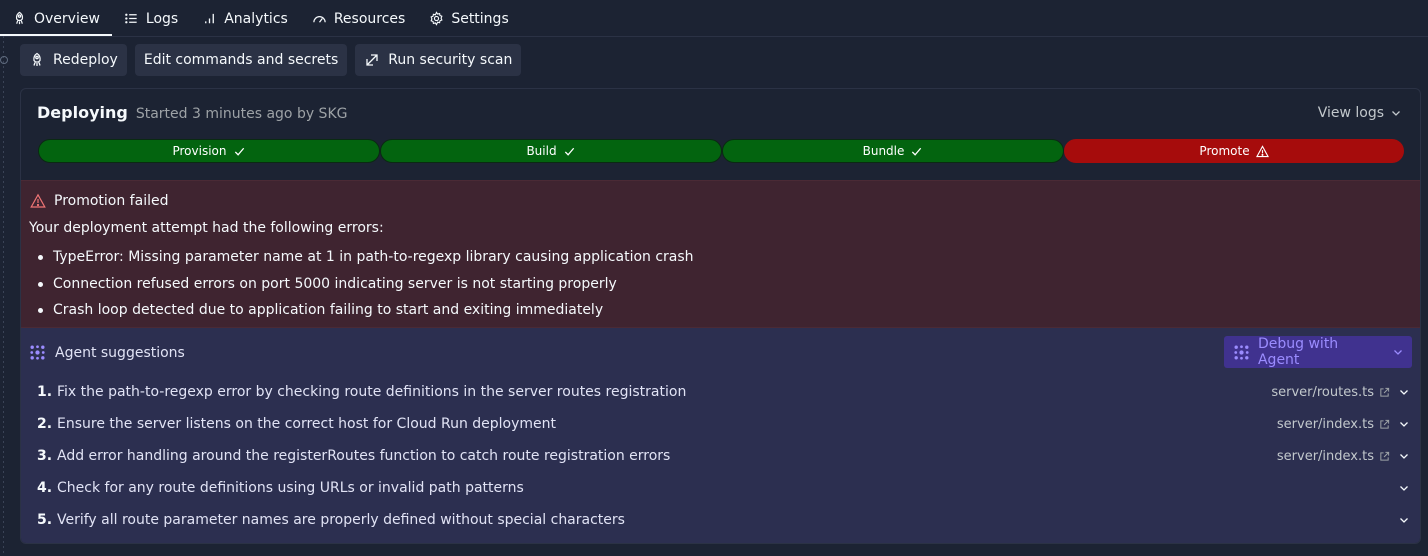  What do you see at coordinates (436, 18) in the screenshot?
I see `gear-icon` at bounding box center [436, 18].